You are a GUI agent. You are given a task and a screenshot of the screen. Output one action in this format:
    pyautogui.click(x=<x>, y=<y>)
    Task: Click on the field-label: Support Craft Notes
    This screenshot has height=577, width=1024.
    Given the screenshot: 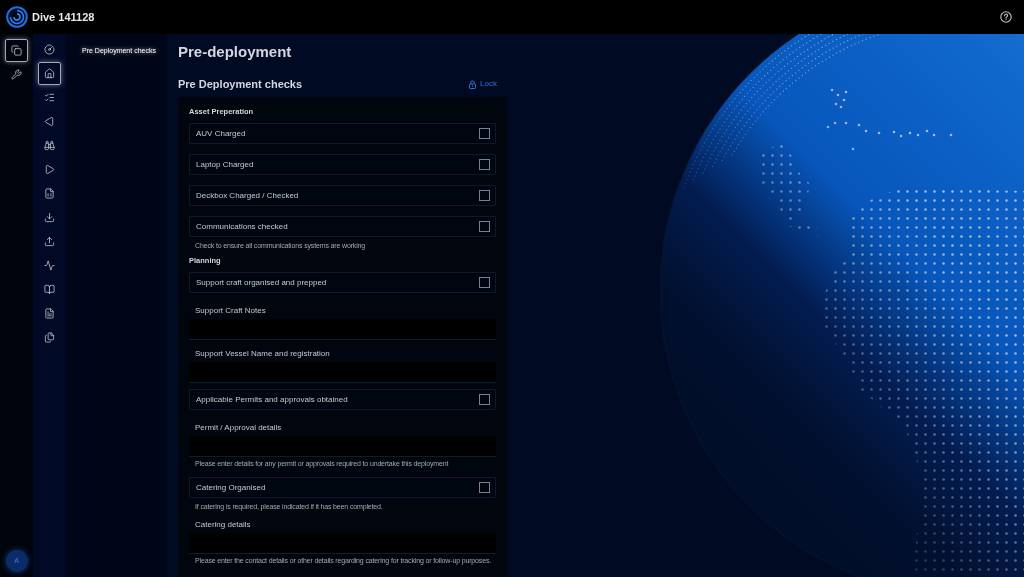 What is the action you would take?
    pyautogui.click(x=230, y=311)
    